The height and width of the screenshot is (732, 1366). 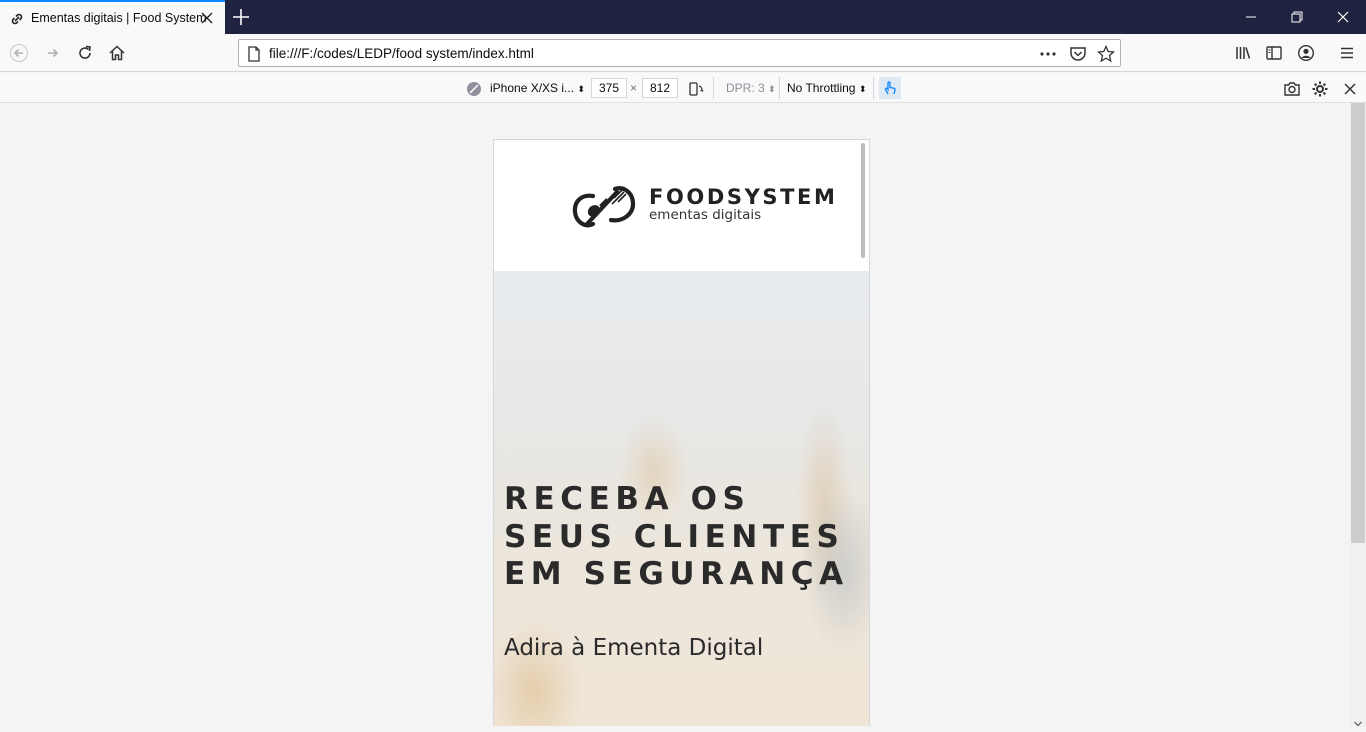 What do you see at coordinates (1347, 53) in the screenshot?
I see `menu-icon` at bounding box center [1347, 53].